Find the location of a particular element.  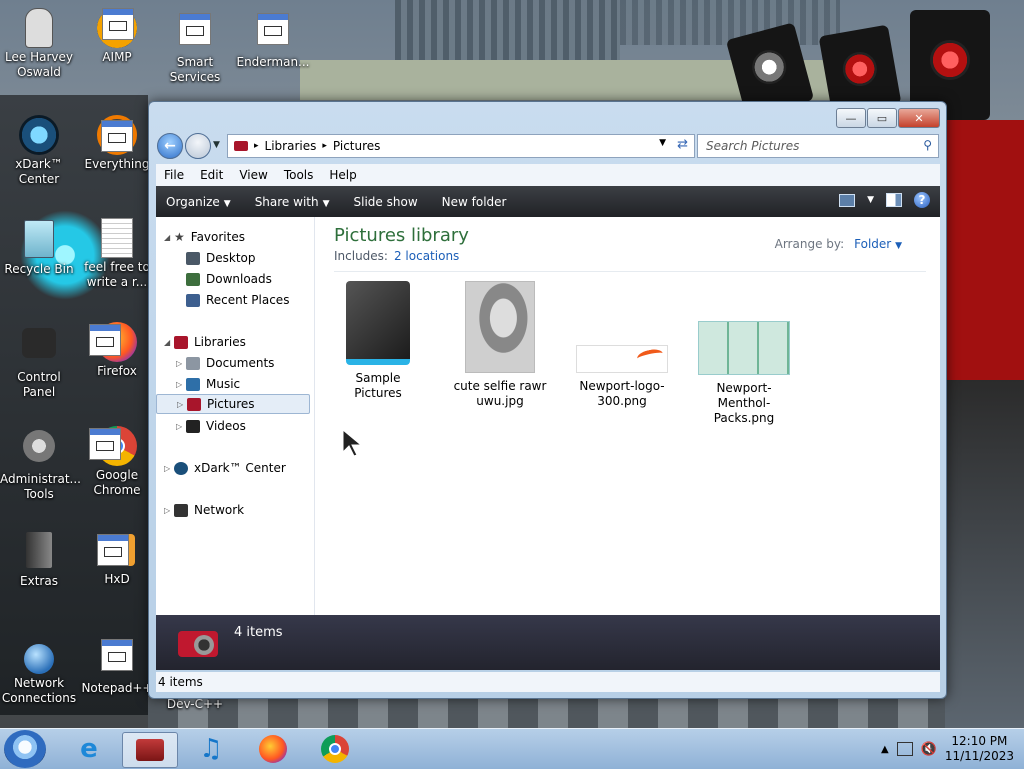

menu-tools: Tools is located at coordinates (299, 175).